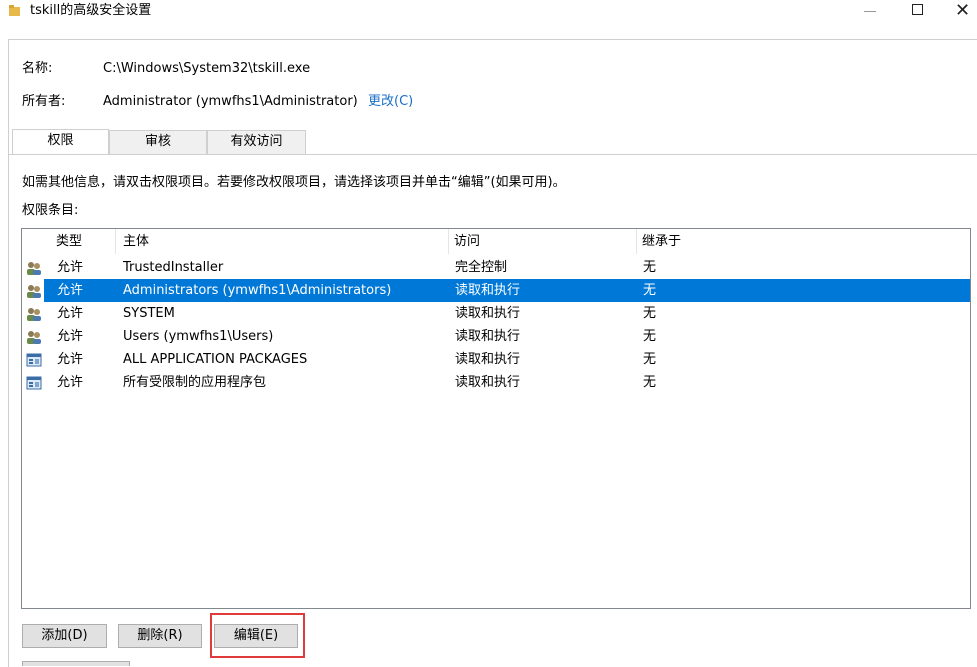  Describe the element at coordinates (492, 154) in the screenshot. I see `tab-divider` at that location.